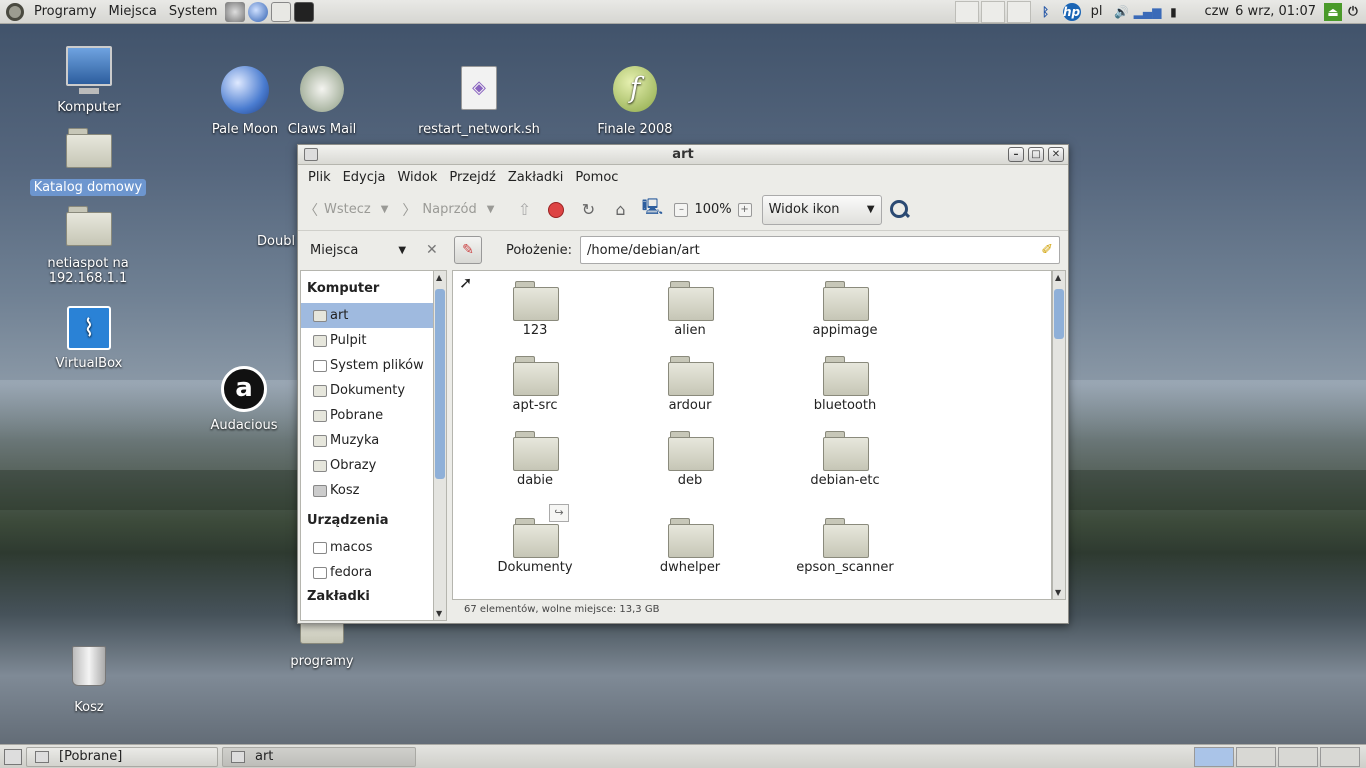  What do you see at coordinates (258, 11) in the screenshot?
I see `launcher-browser-icon` at bounding box center [258, 11].